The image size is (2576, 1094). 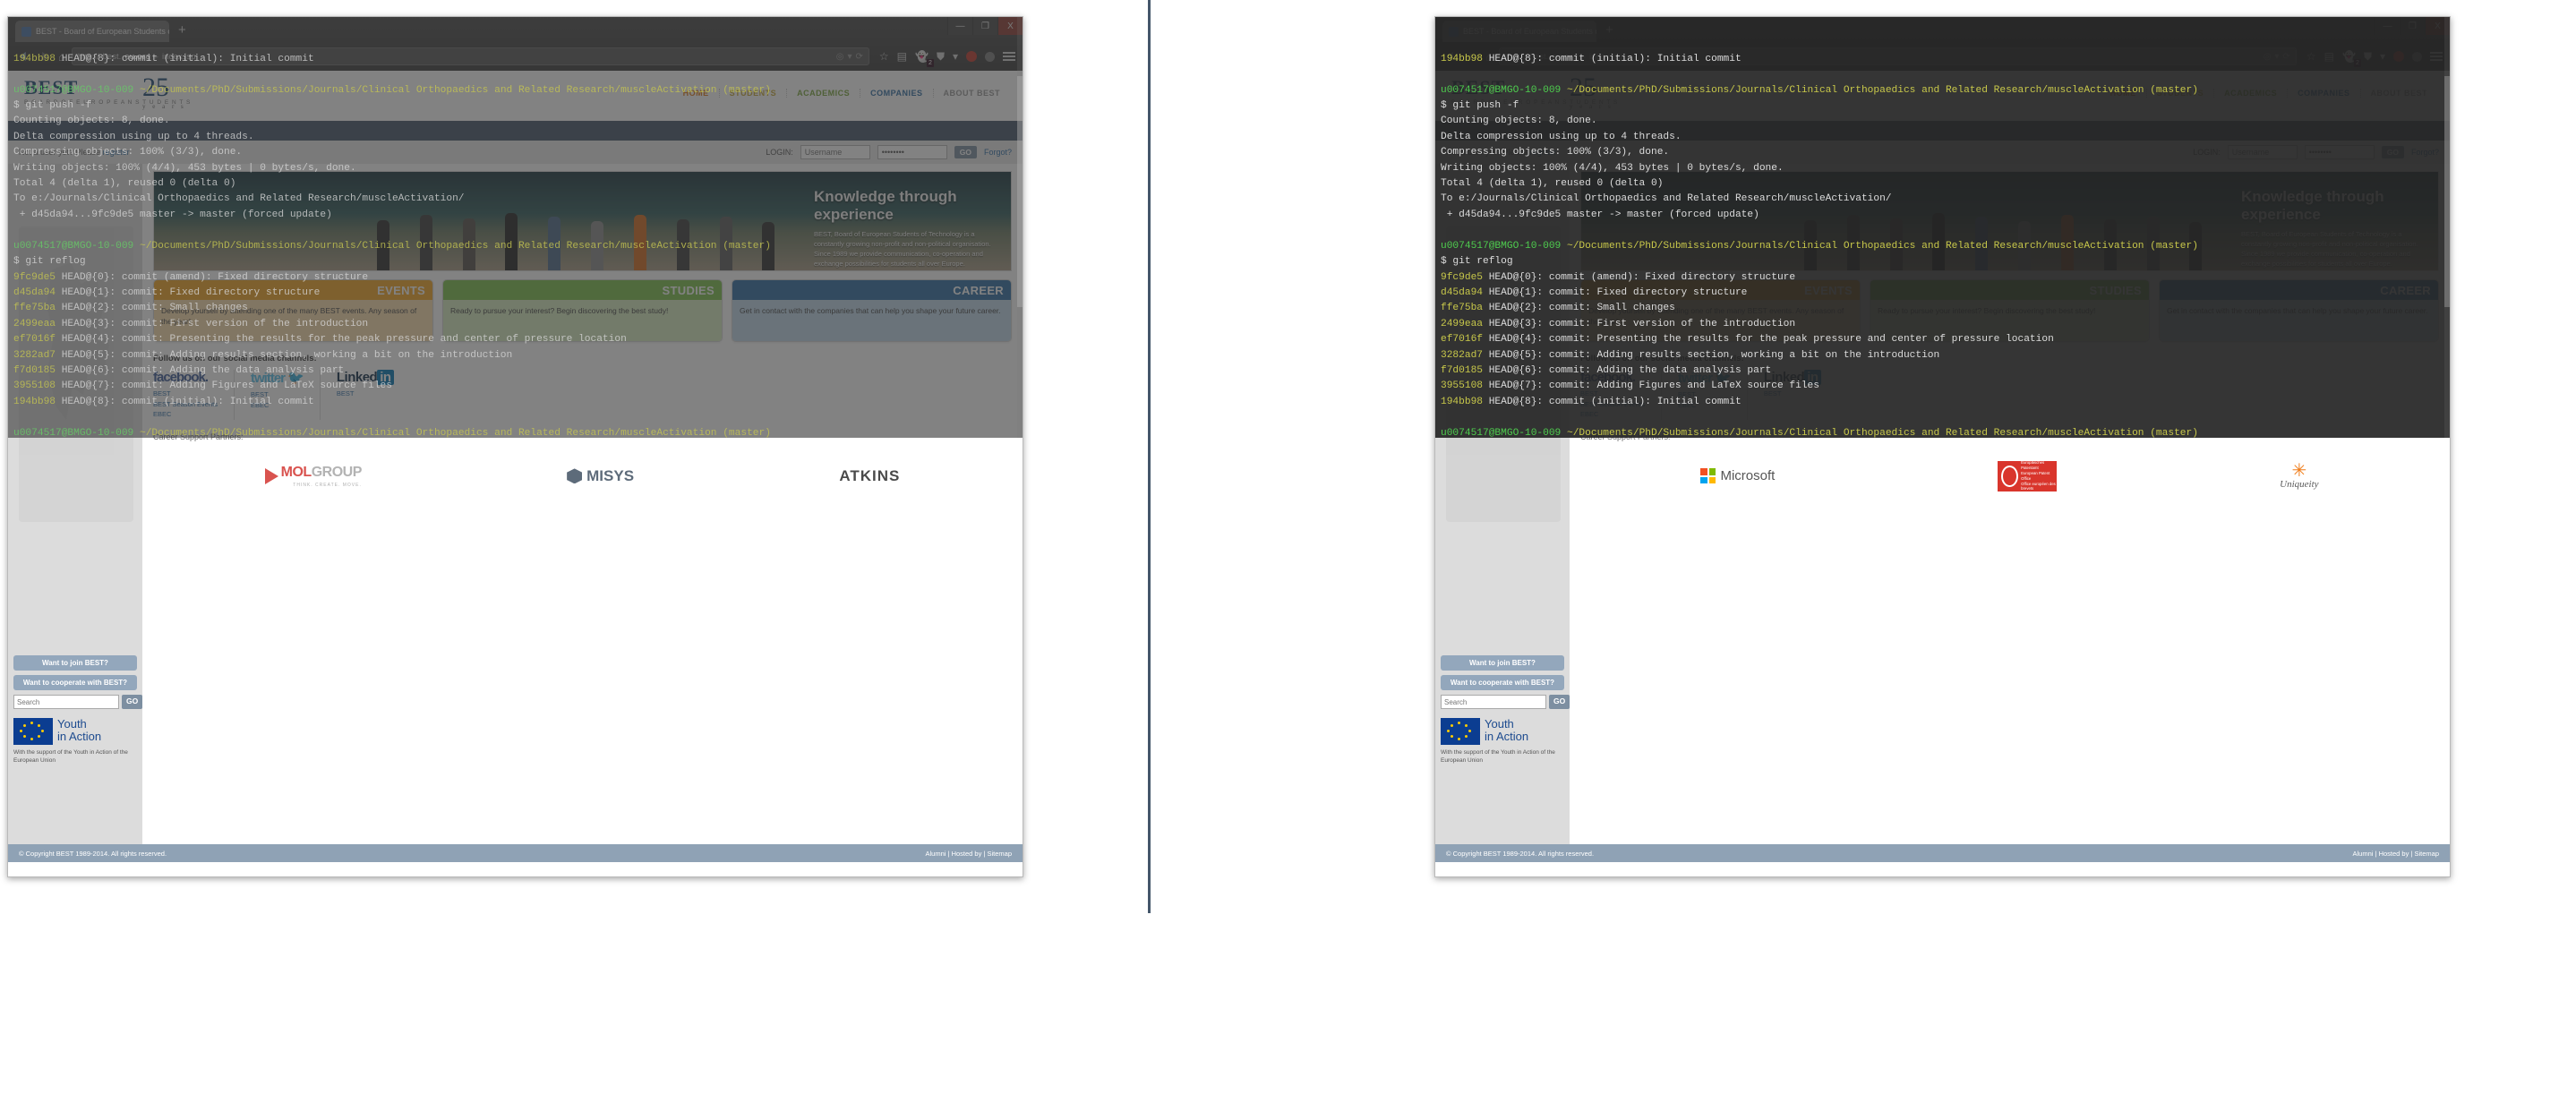 What do you see at coordinates (2364, 854) in the screenshot?
I see `footer-link-alumni-2: Alumni` at bounding box center [2364, 854].